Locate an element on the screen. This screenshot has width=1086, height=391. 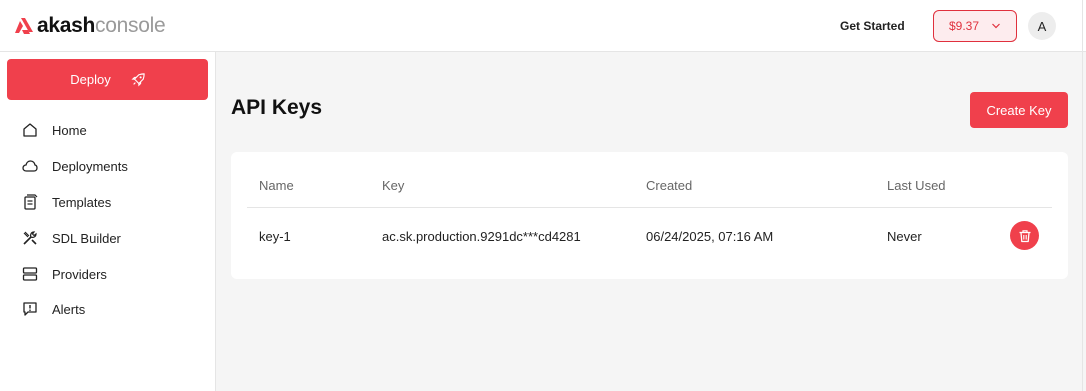
sidebar-item-providers: Providers is located at coordinates (64, 274).